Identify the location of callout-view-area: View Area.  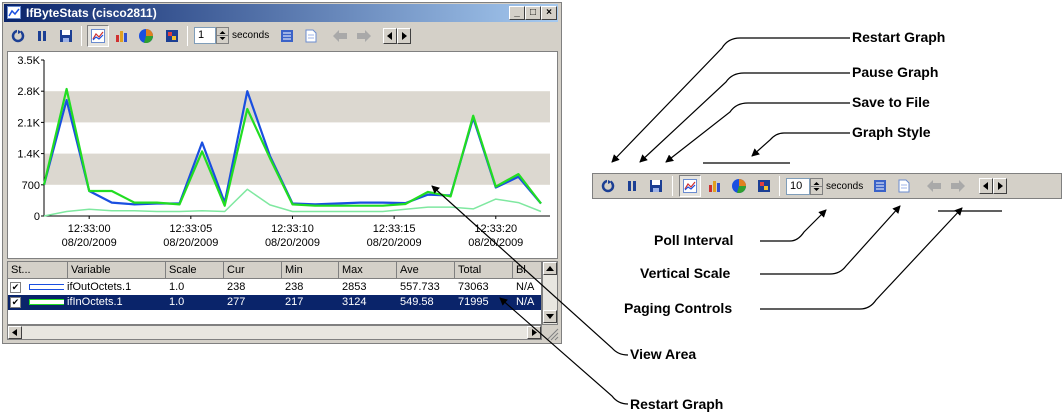
(663, 354).